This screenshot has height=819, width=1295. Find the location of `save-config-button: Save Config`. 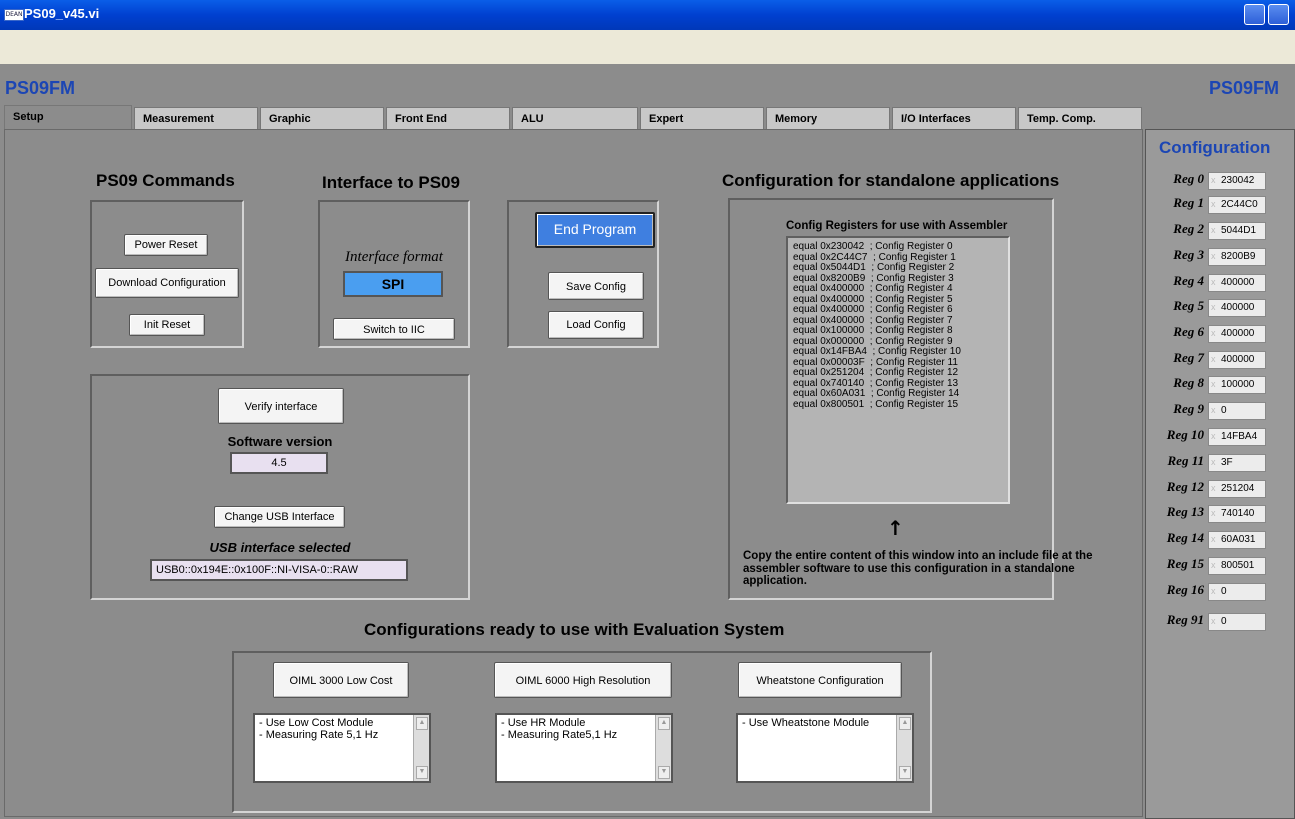

save-config-button: Save Config is located at coordinates (596, 286).